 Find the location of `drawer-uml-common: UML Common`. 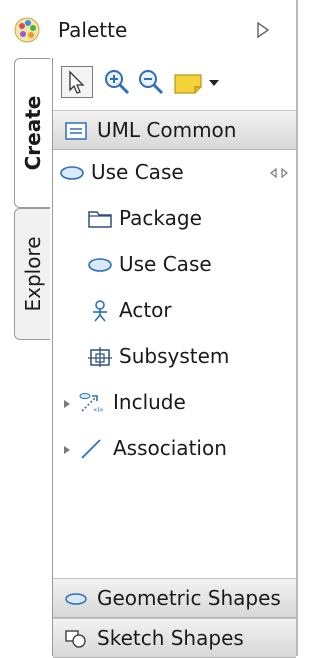

drawer-uml-common: UML Common is located at coordinates (174, 130).